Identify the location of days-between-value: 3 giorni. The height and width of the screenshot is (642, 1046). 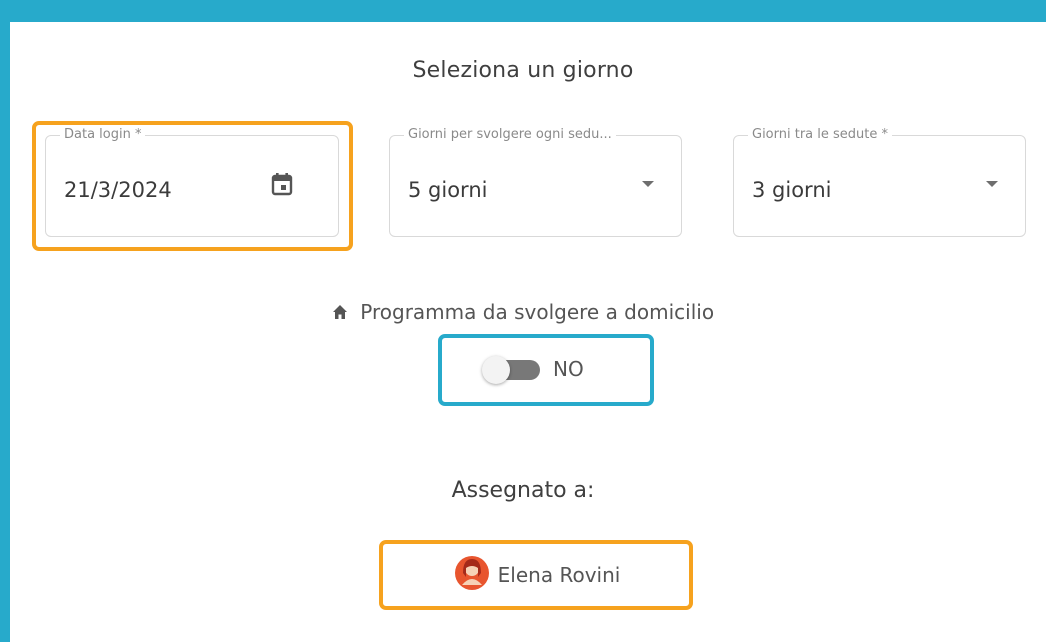
(792, 190).